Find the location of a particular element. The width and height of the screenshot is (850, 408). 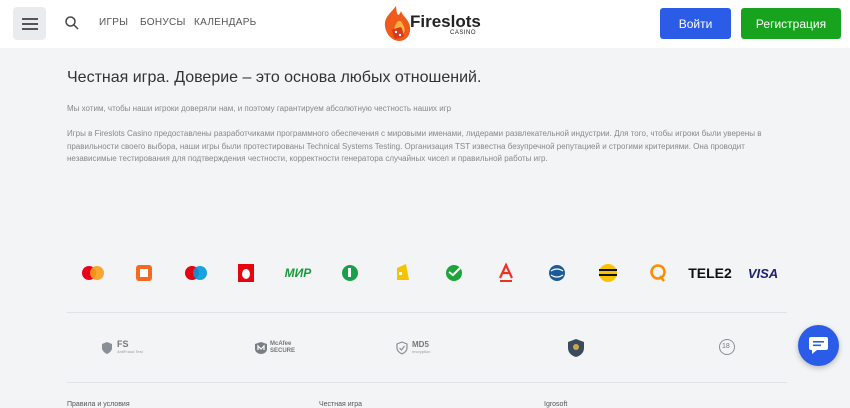

shield-check-icon is located at coordinates (402, 348).